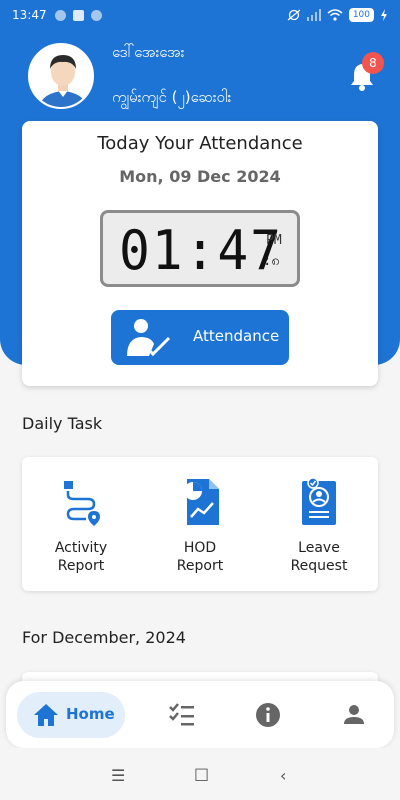 The width and height of the screenshot is (400, 800). I want to click on nav-home-label: Home, so click(90, 714).